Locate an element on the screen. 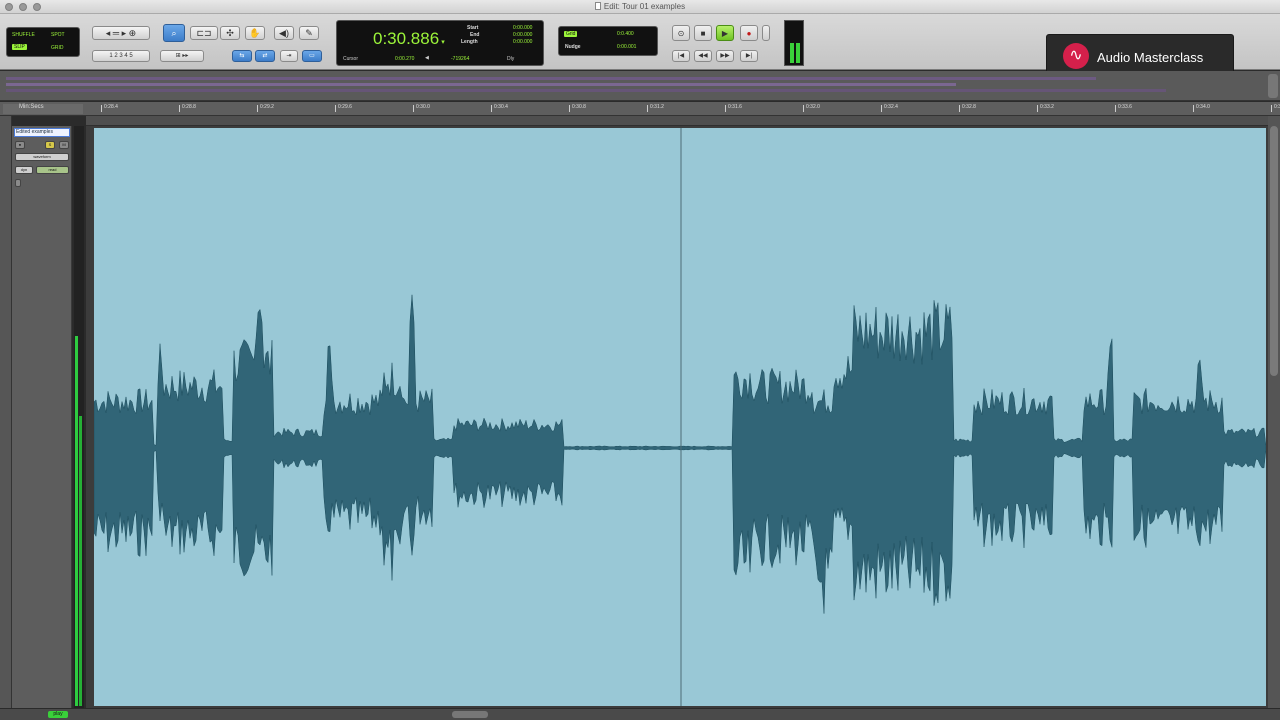  grid-value: 0:0.400 is located at coordinates (625, 34).